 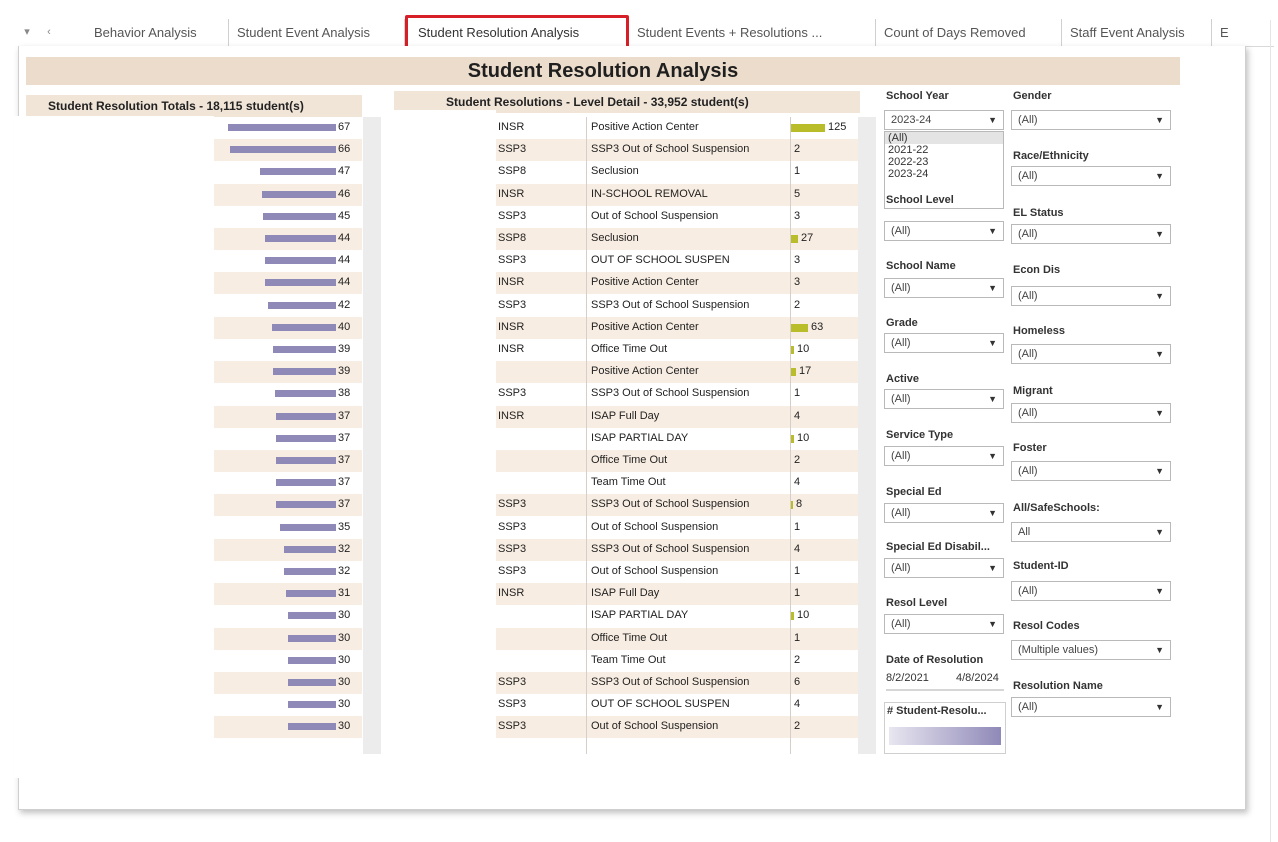 What do you see at coordinates (944, 231) in the screenshot?
I see `school-level-select: (All) ▼` at bounding box center [944, 231].